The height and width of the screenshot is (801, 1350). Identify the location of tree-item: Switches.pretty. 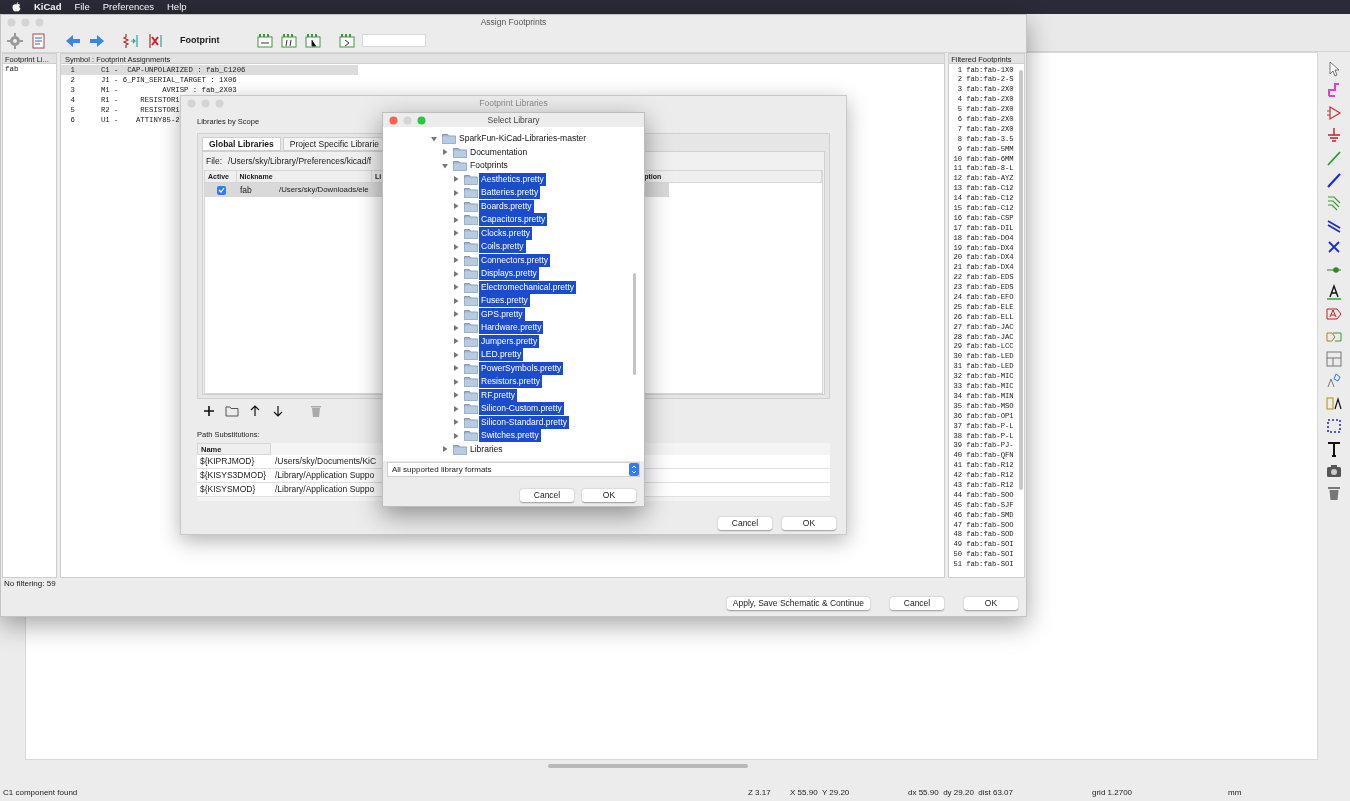
(510, 436).